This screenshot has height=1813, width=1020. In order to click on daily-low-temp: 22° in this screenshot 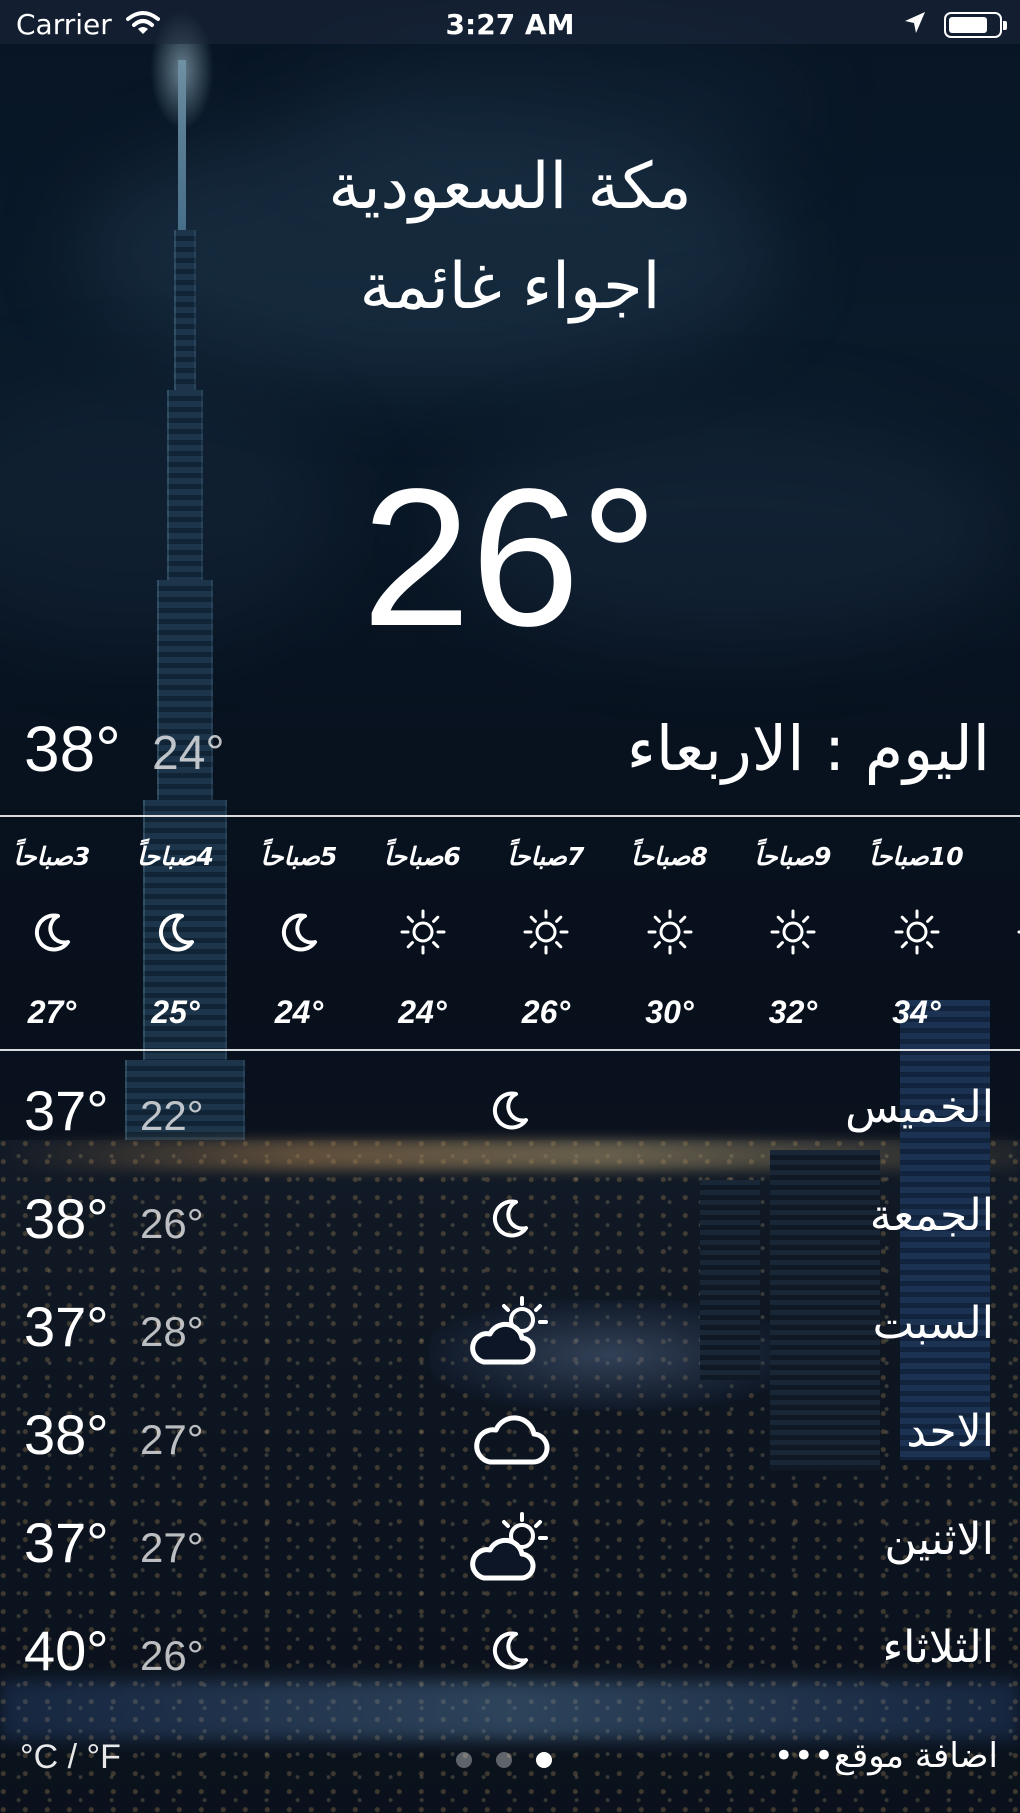, I will do `click(172, 1115)`.